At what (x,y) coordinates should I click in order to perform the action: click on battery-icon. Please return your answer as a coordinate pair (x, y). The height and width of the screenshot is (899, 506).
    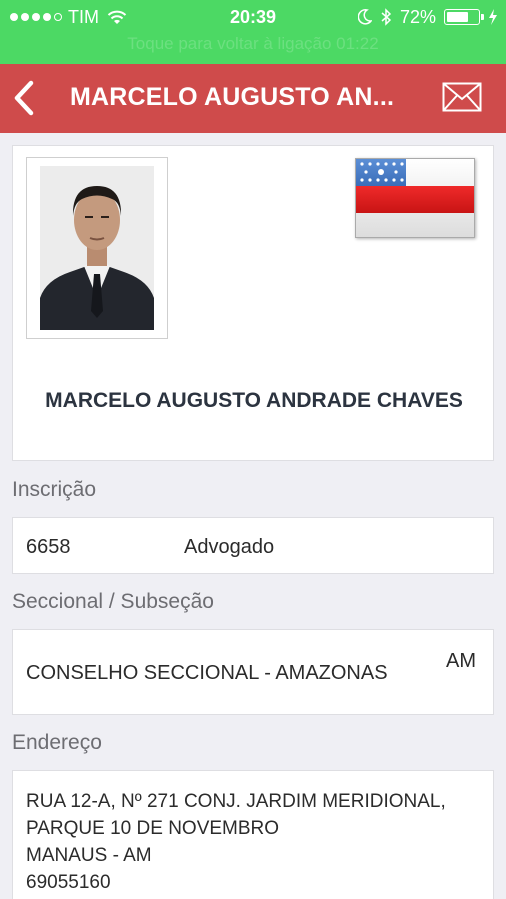
    Looking at the image, I should click on (464, 17).